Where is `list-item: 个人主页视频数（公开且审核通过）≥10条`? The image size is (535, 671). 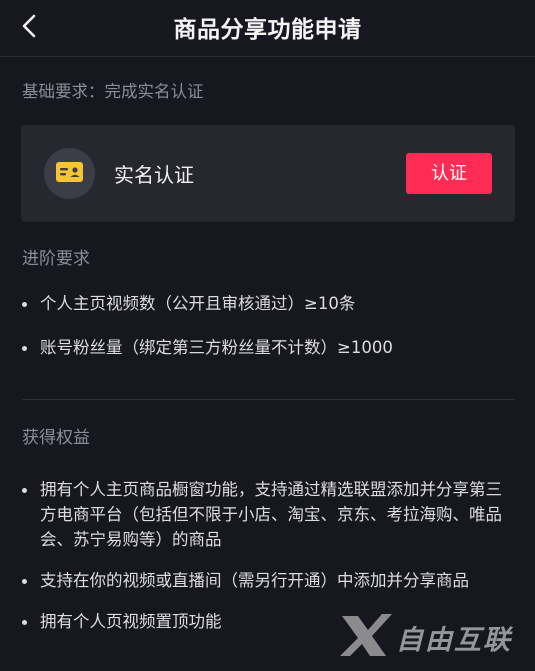 list-item: 个人主页视频数（公开且审核通过）≥10条 is located at coordinates (267, 303).